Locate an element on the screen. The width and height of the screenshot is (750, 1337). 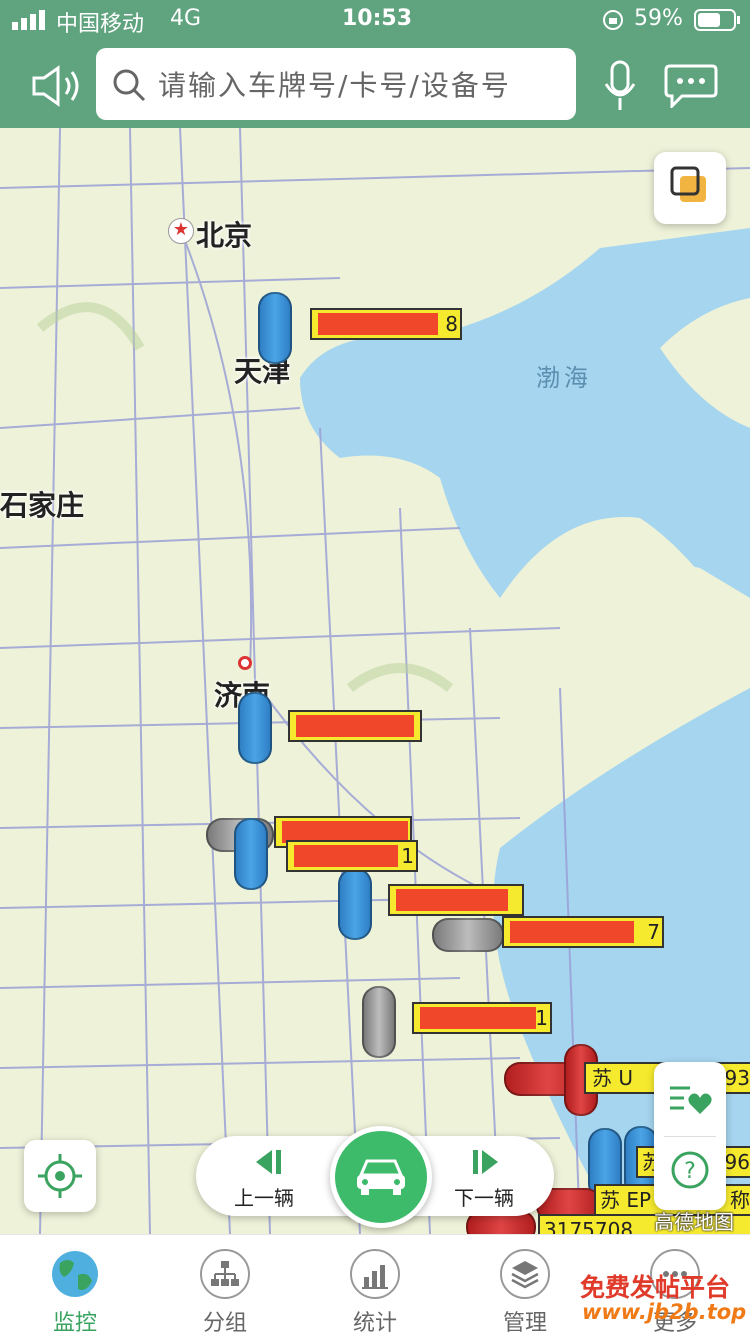
city-label-shijiazhuang: 石家庄 is located at coordinates (42, 505).